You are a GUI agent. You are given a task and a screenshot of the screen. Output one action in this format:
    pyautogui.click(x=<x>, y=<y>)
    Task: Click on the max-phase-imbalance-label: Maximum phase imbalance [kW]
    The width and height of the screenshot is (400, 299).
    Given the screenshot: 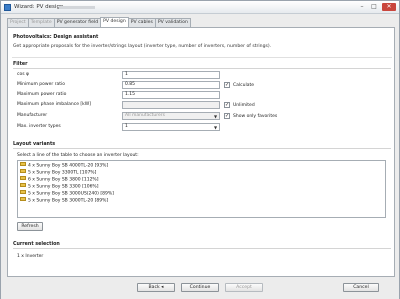 What is the action you would take?
    pyautogui.click(x=54, y=104)
    